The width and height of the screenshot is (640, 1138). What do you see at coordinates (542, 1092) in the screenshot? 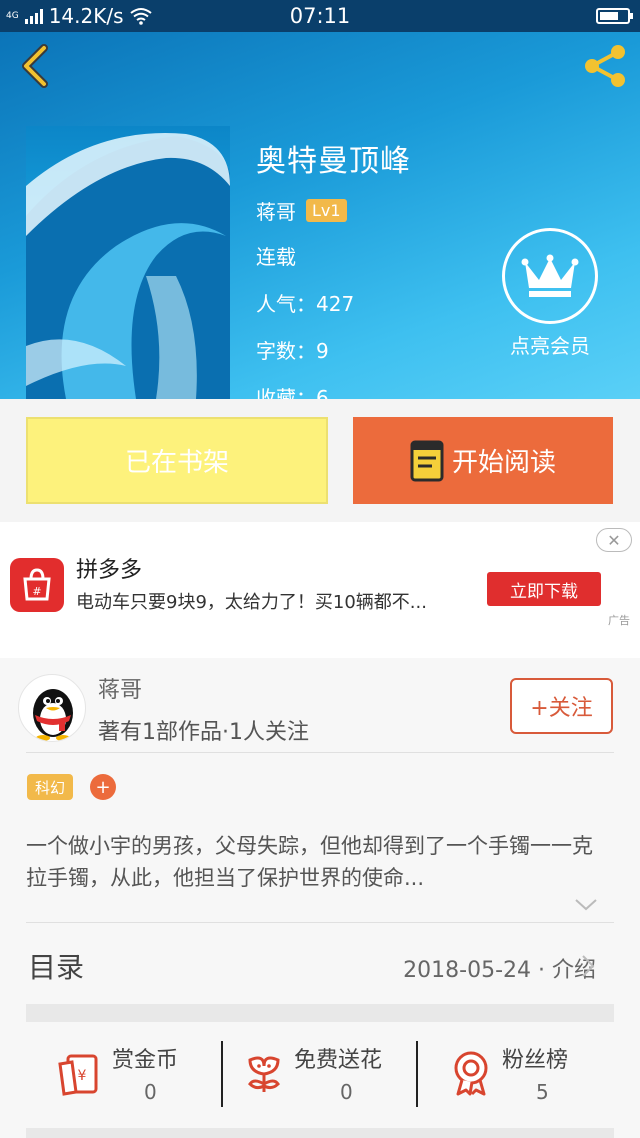
I see `stat-value: 5` at bounding box center [542, 1092].